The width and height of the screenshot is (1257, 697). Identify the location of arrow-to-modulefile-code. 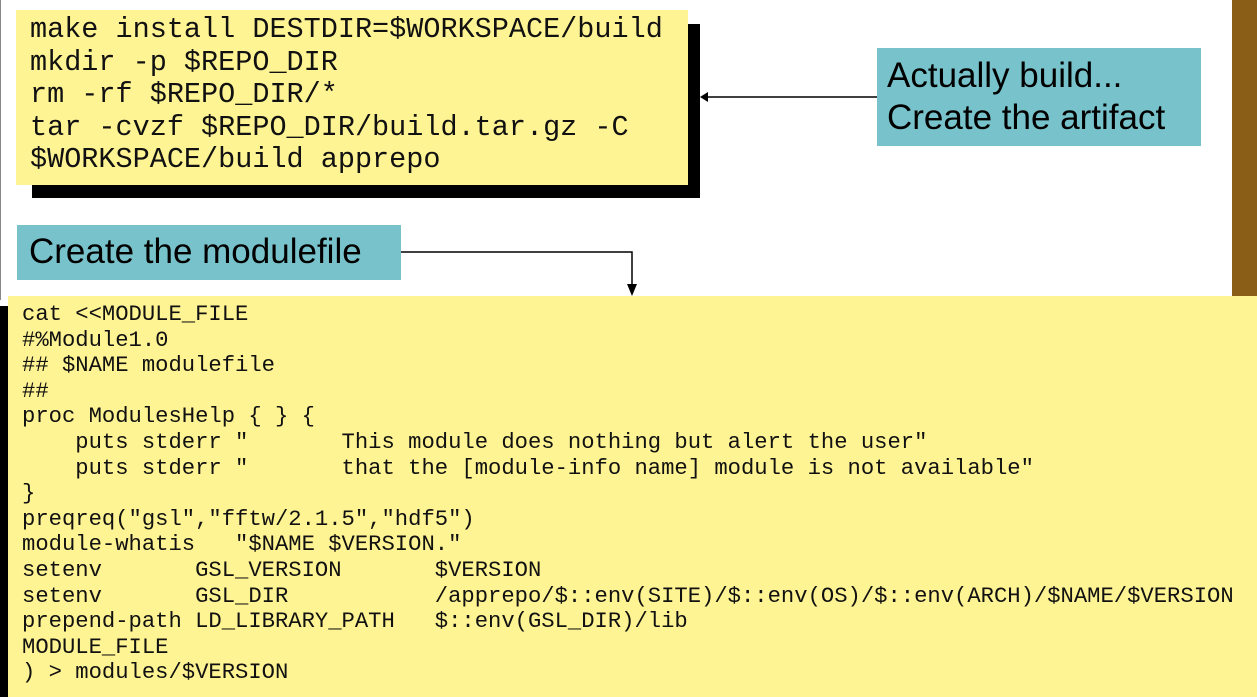
(519, 273).